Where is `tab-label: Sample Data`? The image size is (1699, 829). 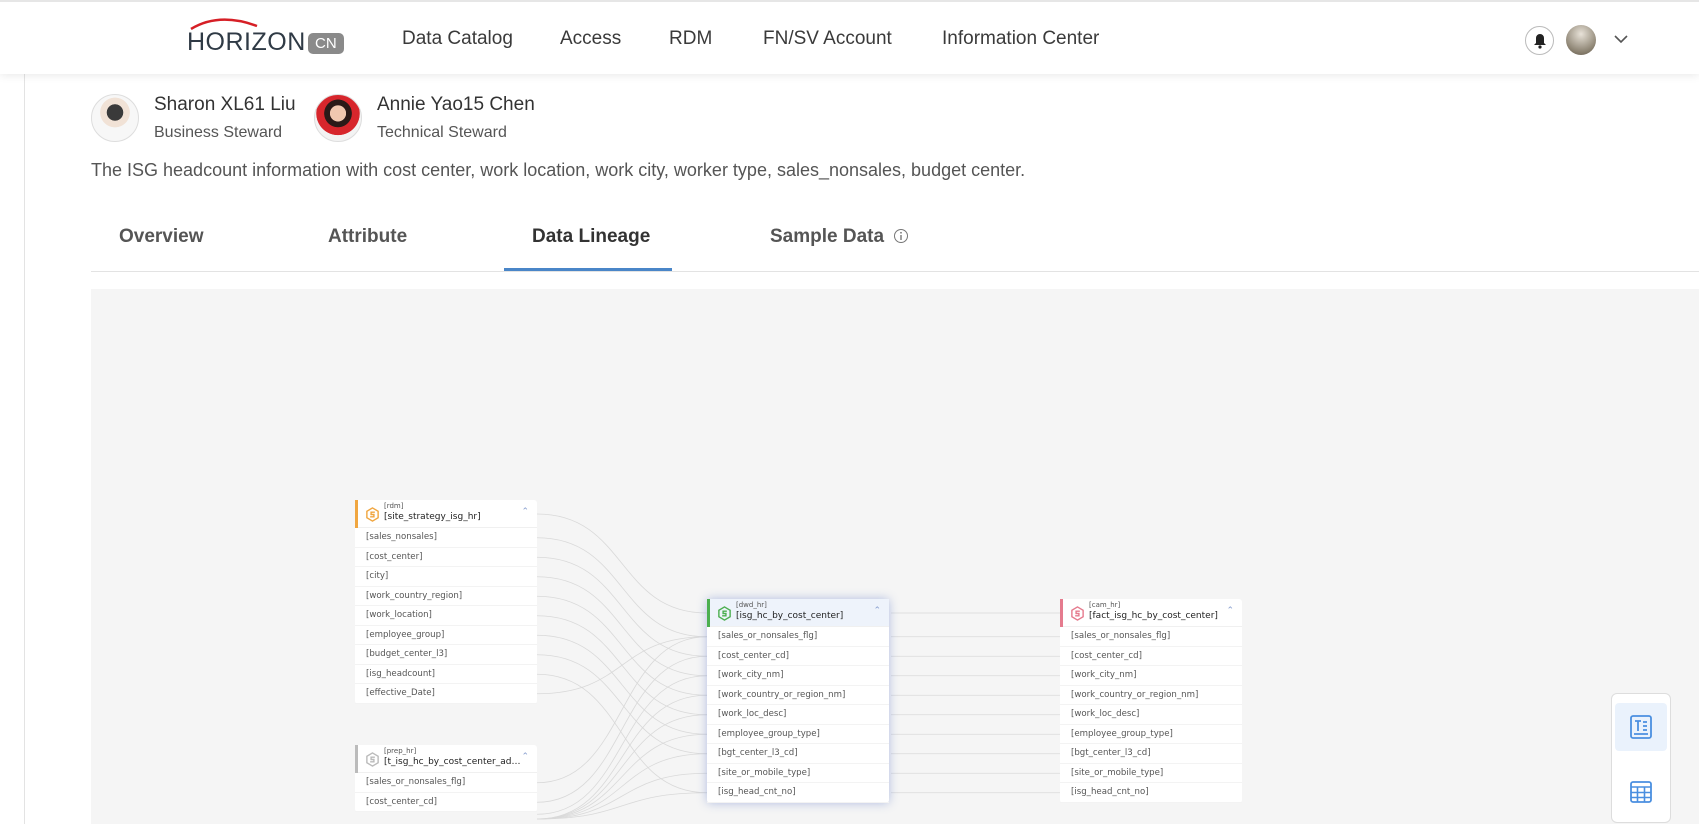 tab-label: Sample Data is located at coordinates (827, 236).